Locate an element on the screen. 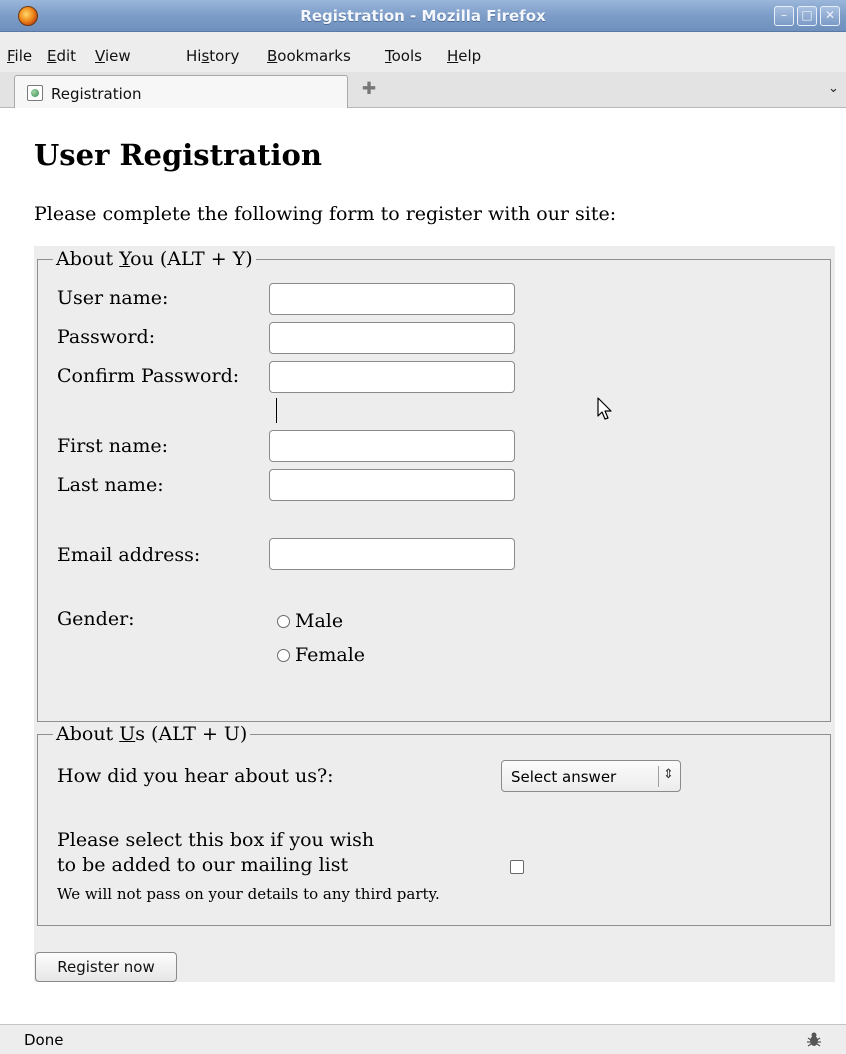 The image size is (846, 1054). minimize-button: – is located at coordinates (784, 16).